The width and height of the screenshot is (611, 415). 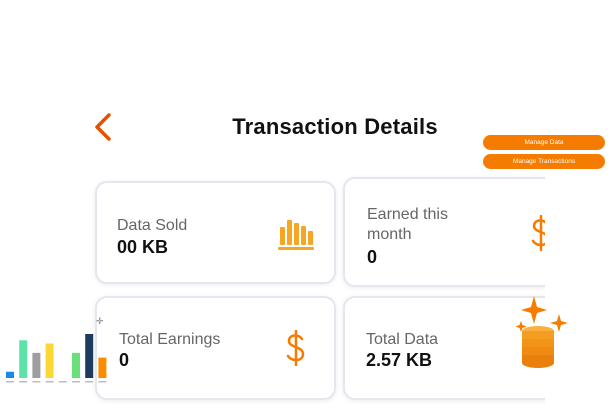 I want to click on total-earnings-value: 0, so click(x=124, y=360).